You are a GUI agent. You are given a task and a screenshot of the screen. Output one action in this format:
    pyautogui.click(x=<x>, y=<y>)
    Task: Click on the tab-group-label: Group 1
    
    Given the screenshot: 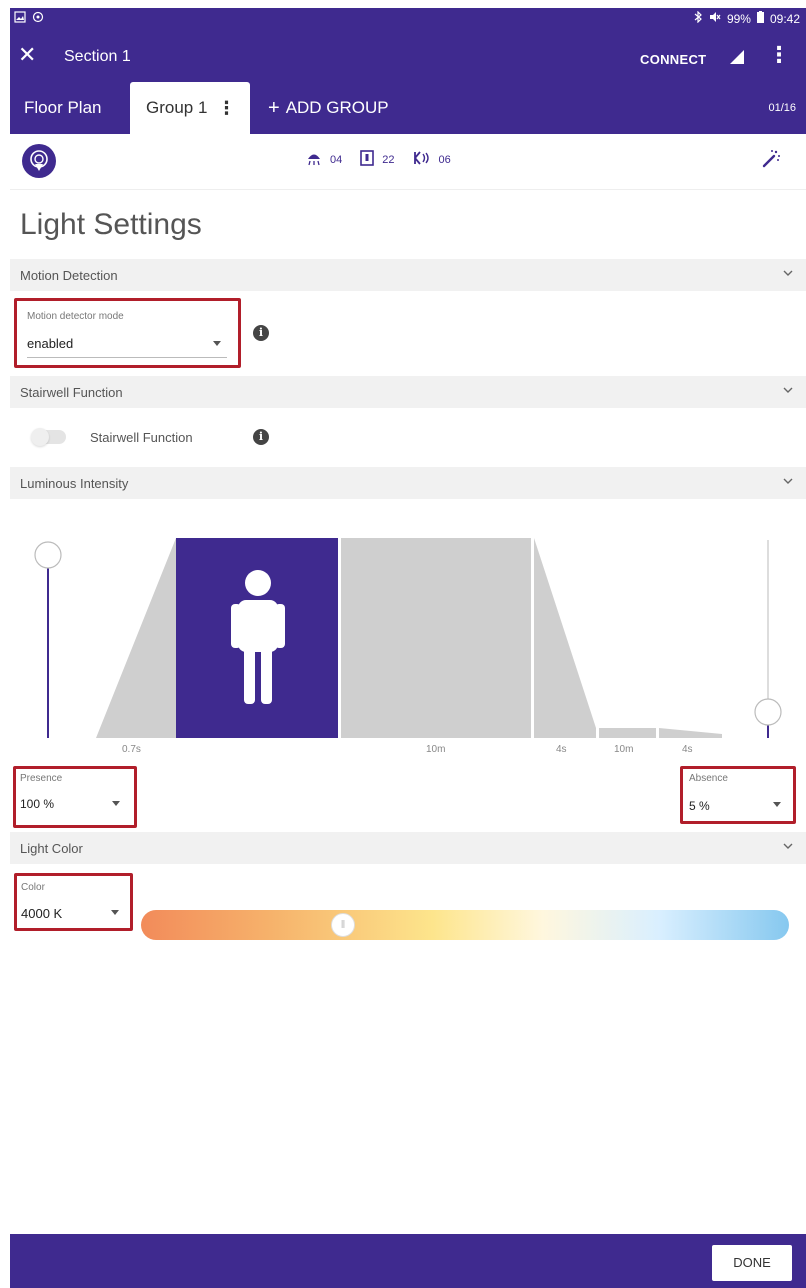 What is the action you would take?
    pyautogui.click(x=177, y=107)
    